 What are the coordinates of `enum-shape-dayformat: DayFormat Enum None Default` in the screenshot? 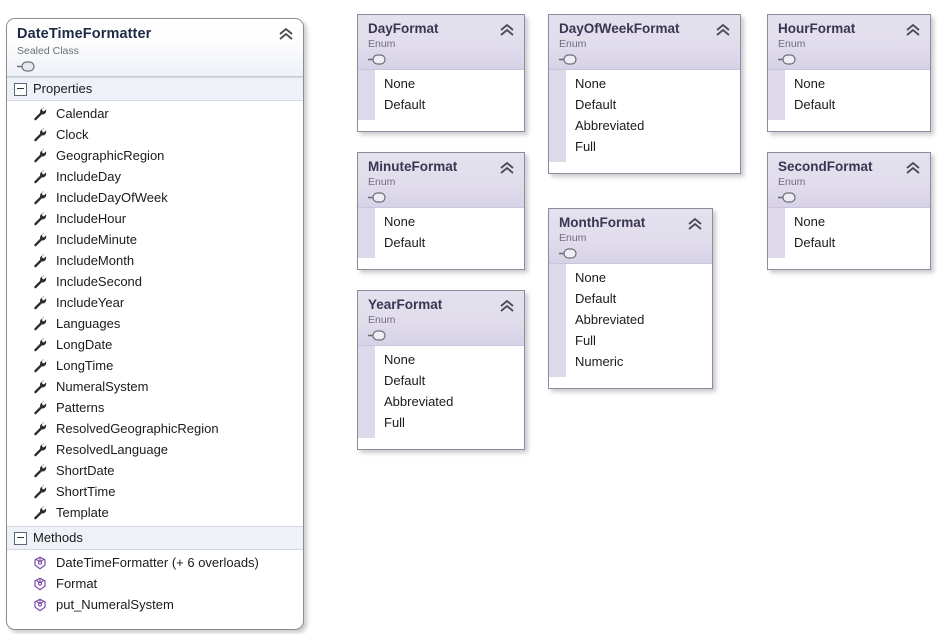 It's located at (441, 73).